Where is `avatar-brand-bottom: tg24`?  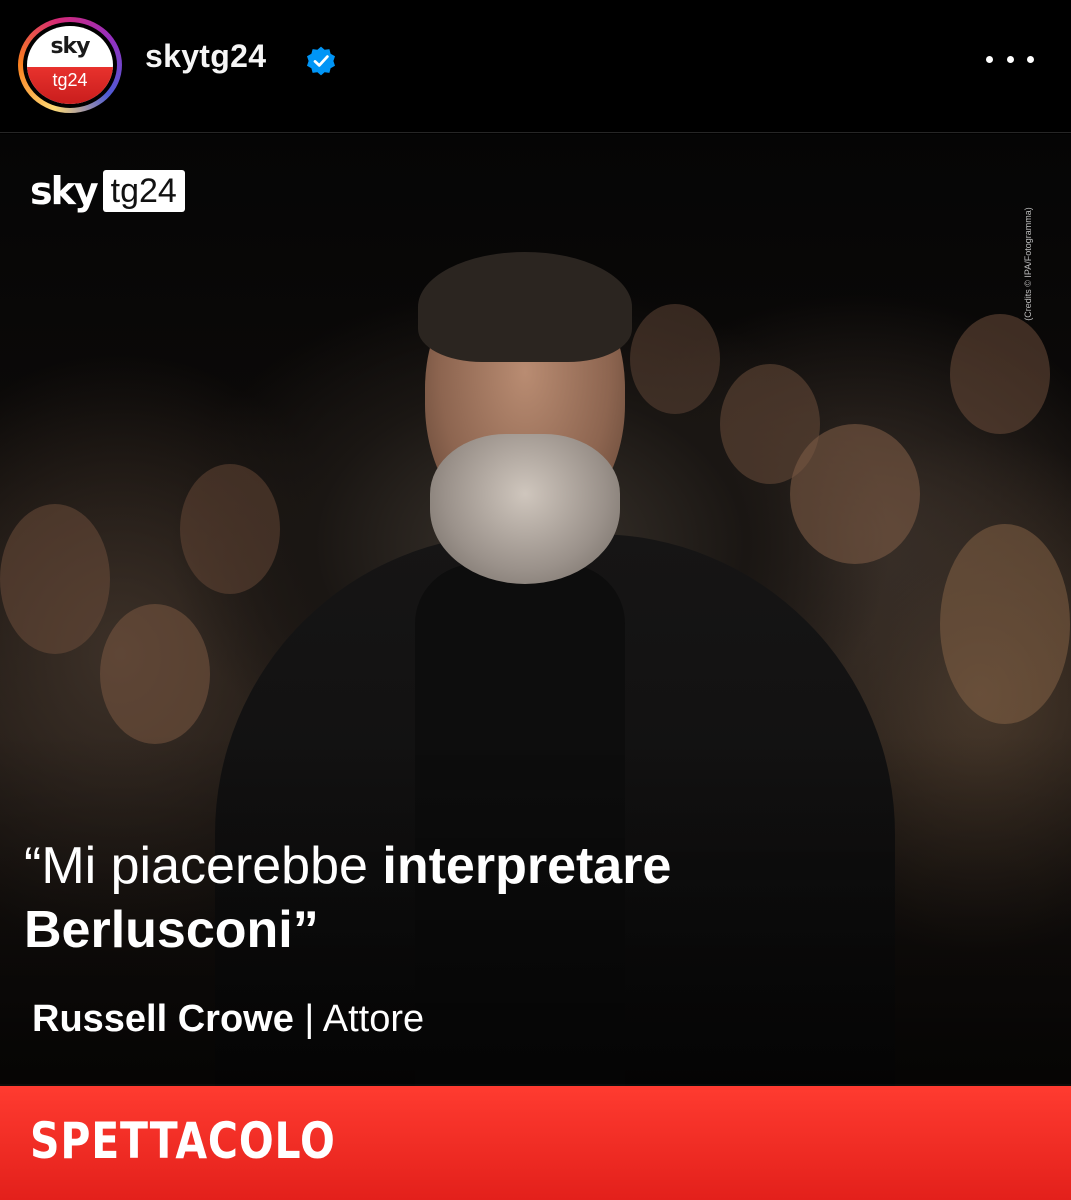
avatar-brand-bottom: tg24 is located at coordinates (70, 80).